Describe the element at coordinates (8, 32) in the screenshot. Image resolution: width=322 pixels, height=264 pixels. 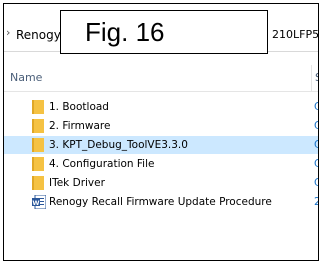
I see `chevron-right-icon: ›` at that location.